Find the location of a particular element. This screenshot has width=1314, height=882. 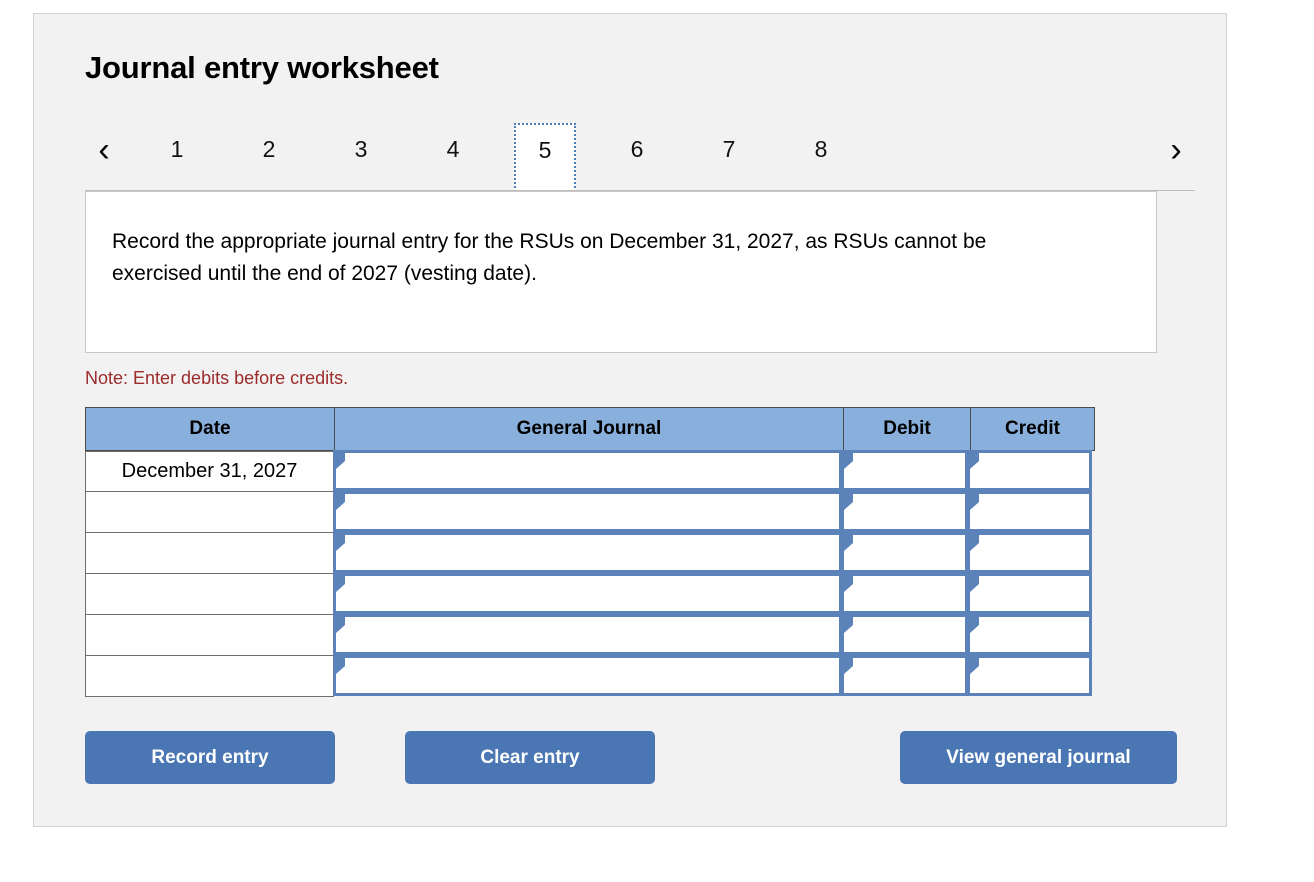

clear-entry-button: Clear entry is located at coordinates (530, 757).